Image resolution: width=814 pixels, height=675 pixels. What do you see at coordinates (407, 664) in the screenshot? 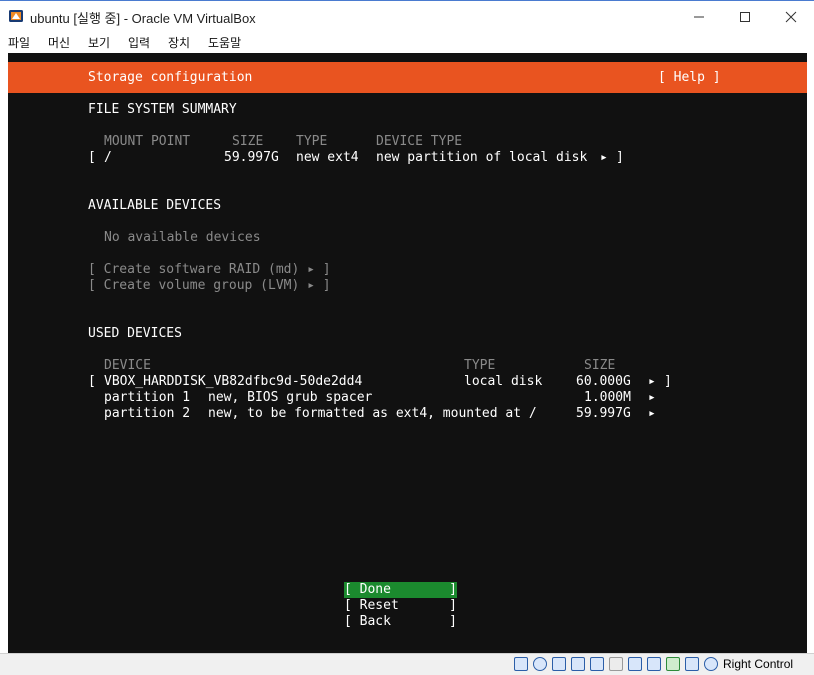
I see `status-bar: Right Control` at bounding box center [407, 664].